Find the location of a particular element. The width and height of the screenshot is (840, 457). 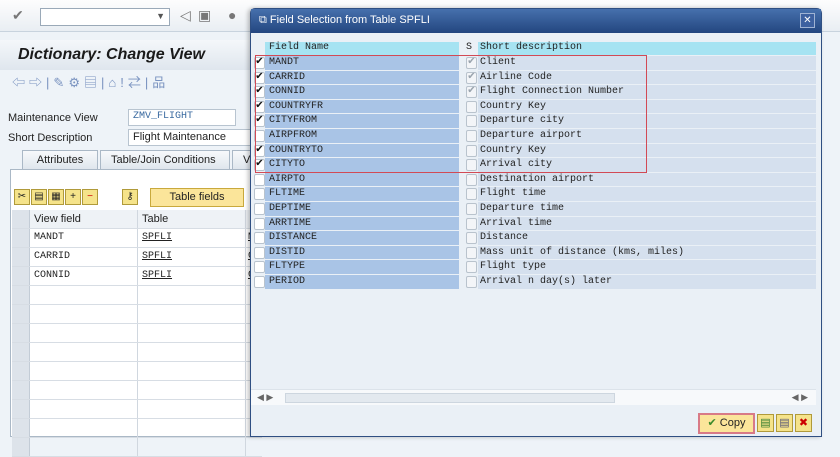

hierarchy-icon: ⌂ is located at coordinates (114, 82).